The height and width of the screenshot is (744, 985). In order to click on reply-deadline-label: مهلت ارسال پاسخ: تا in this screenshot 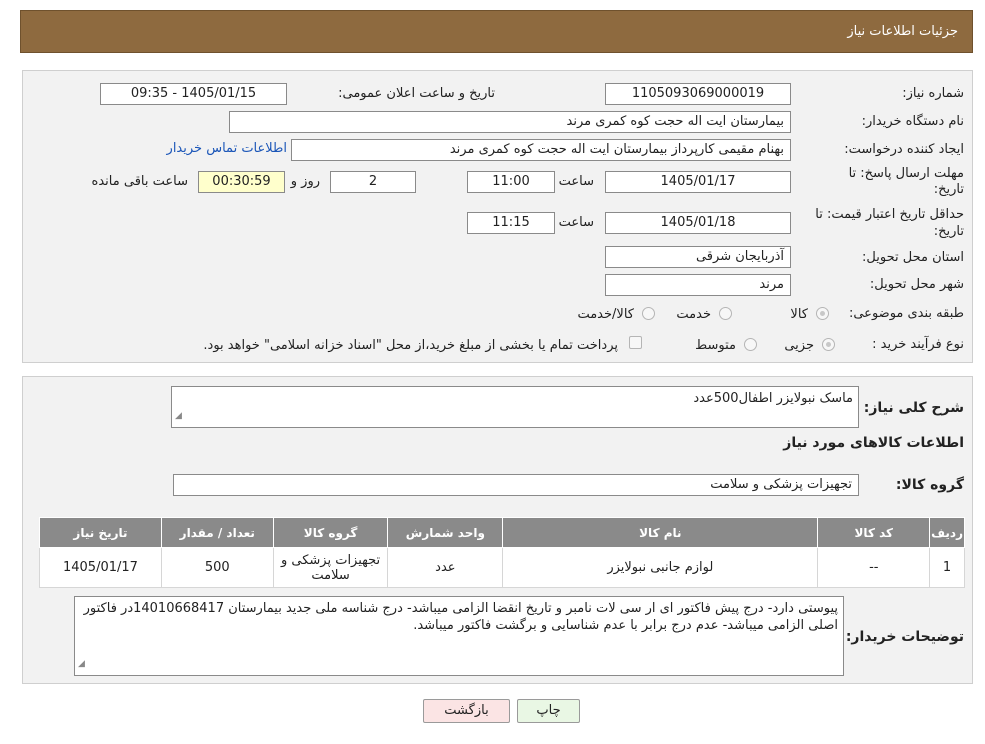, I will do `click(906, 173)`.